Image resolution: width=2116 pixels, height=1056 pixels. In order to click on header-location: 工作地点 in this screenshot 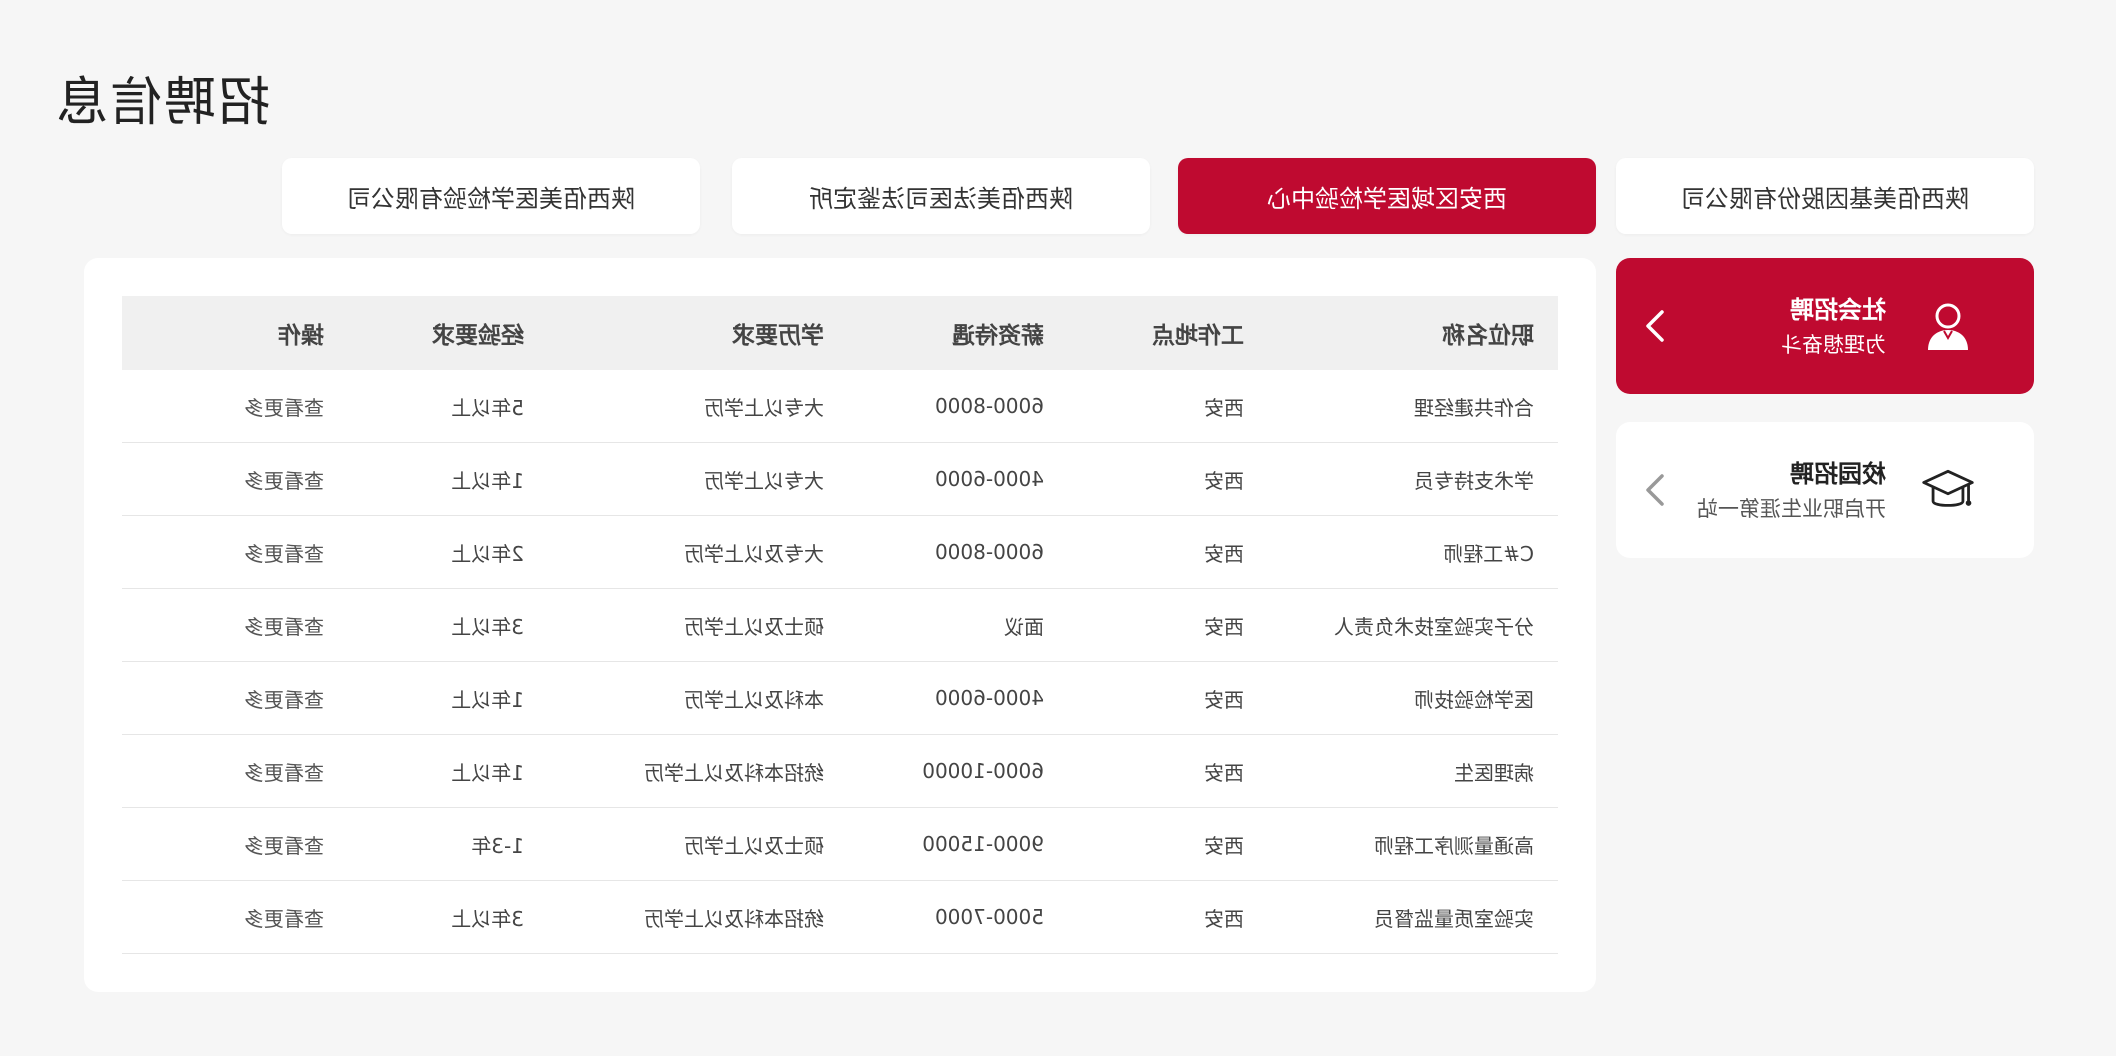, I will do `click(1198, 336)`.